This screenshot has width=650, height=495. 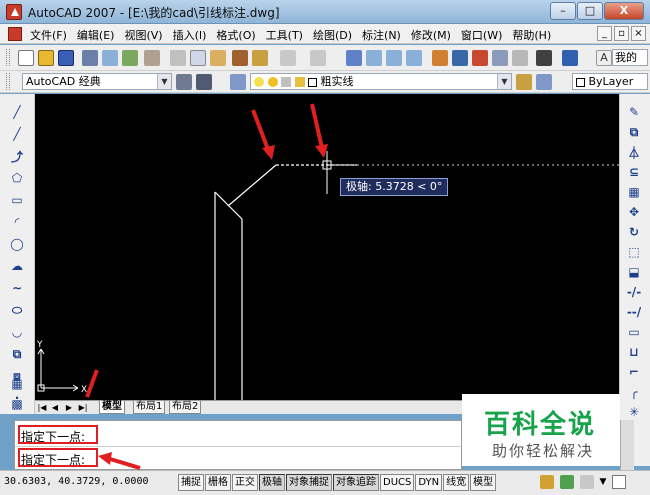 I want to click on command-scrollbar, so click(x=627, y=445).